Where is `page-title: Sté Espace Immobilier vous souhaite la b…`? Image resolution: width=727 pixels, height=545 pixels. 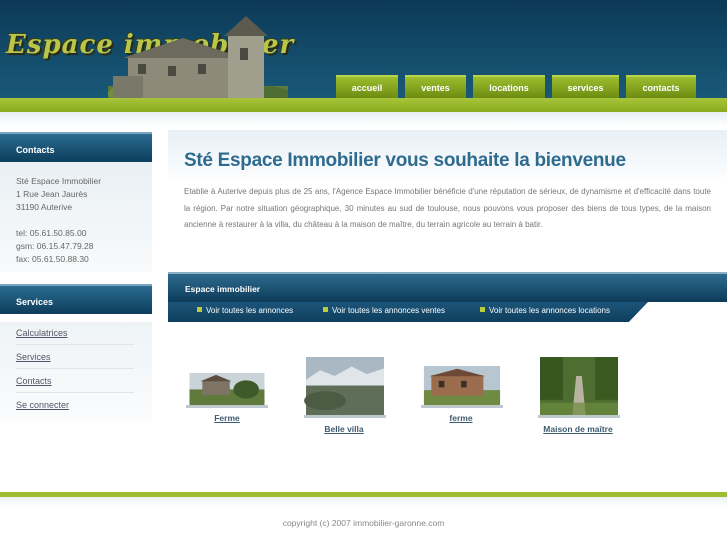
page-title: Sté Espace Immobilier vous souhaite la b… is located at coordinates (405, 160).